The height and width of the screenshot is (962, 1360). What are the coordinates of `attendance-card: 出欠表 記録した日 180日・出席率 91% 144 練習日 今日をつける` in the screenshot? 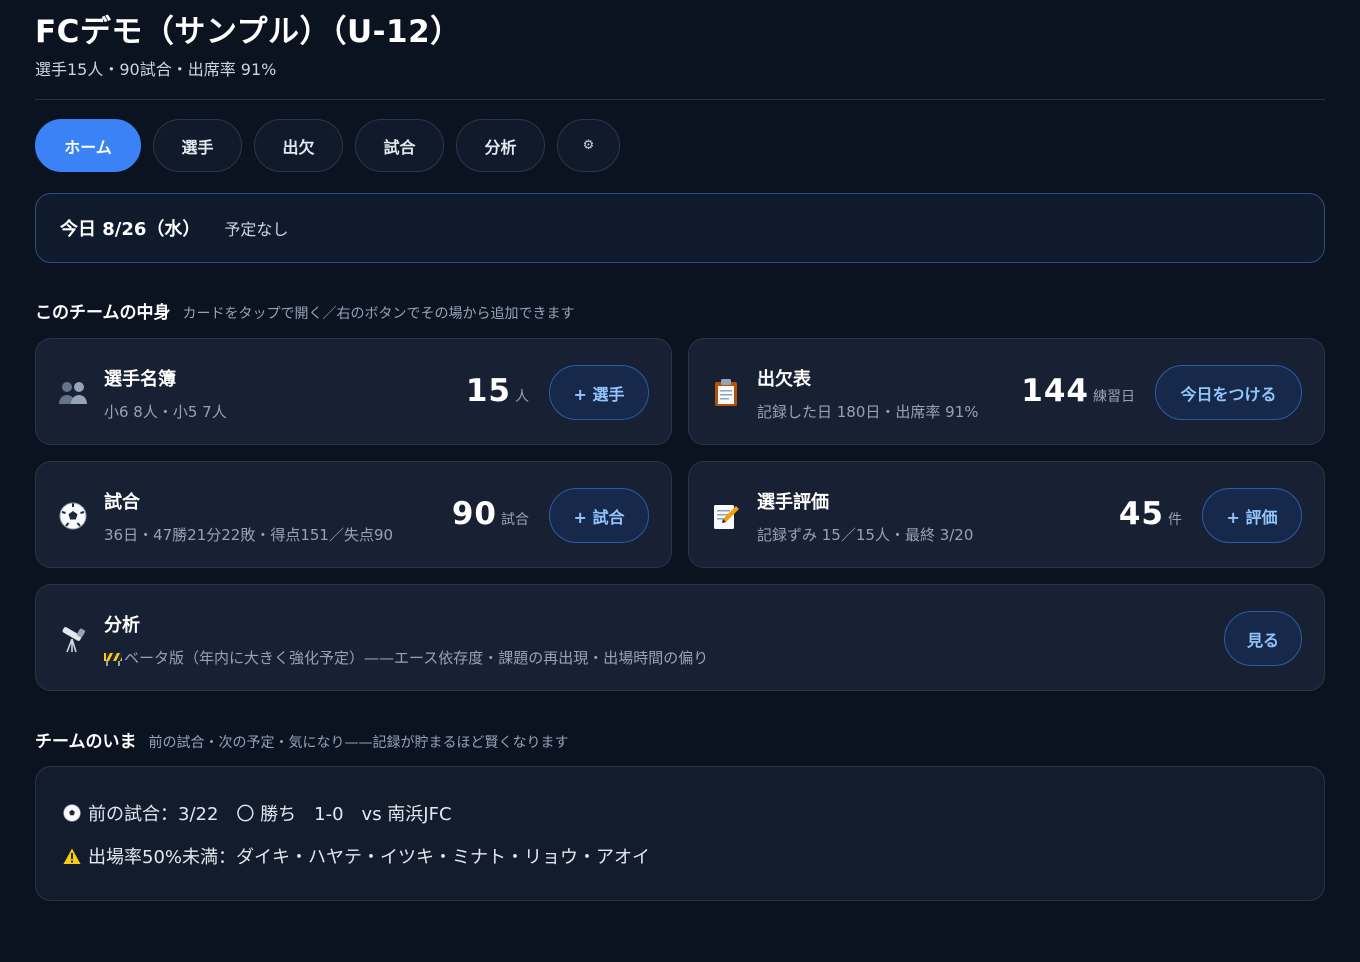 It's located at (1006, 391).